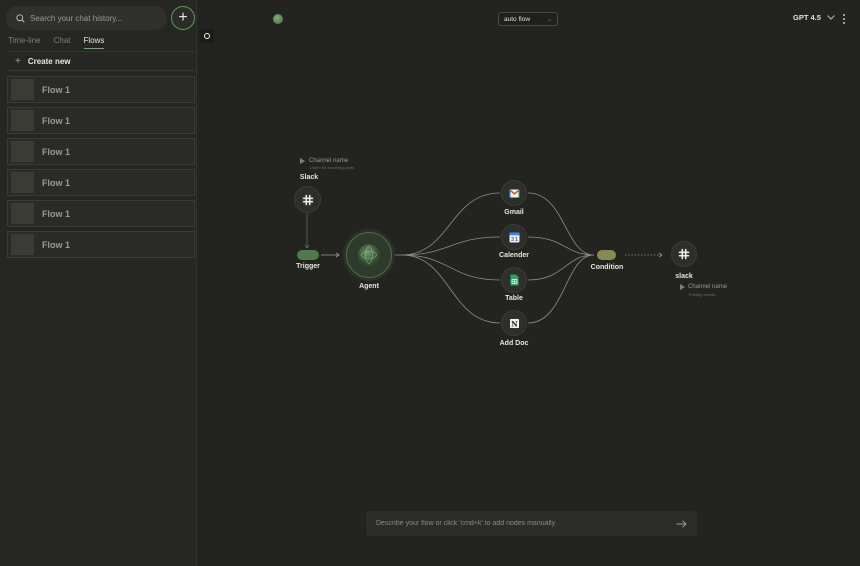 The width and height of the screenshot is (860, 566). Describe the element at coordinates (309, 177) in the screenshot. I see `slack-in-label: Slack` at that location.